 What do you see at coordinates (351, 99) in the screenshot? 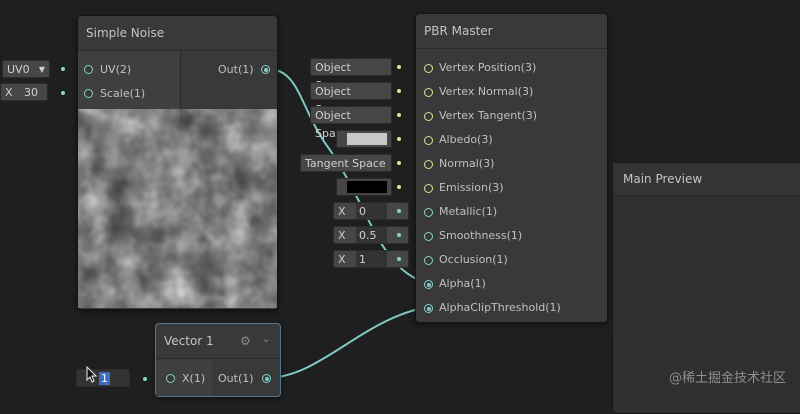
I see `space-dropdown-1: Object Space` at bounding box center [351, 99].